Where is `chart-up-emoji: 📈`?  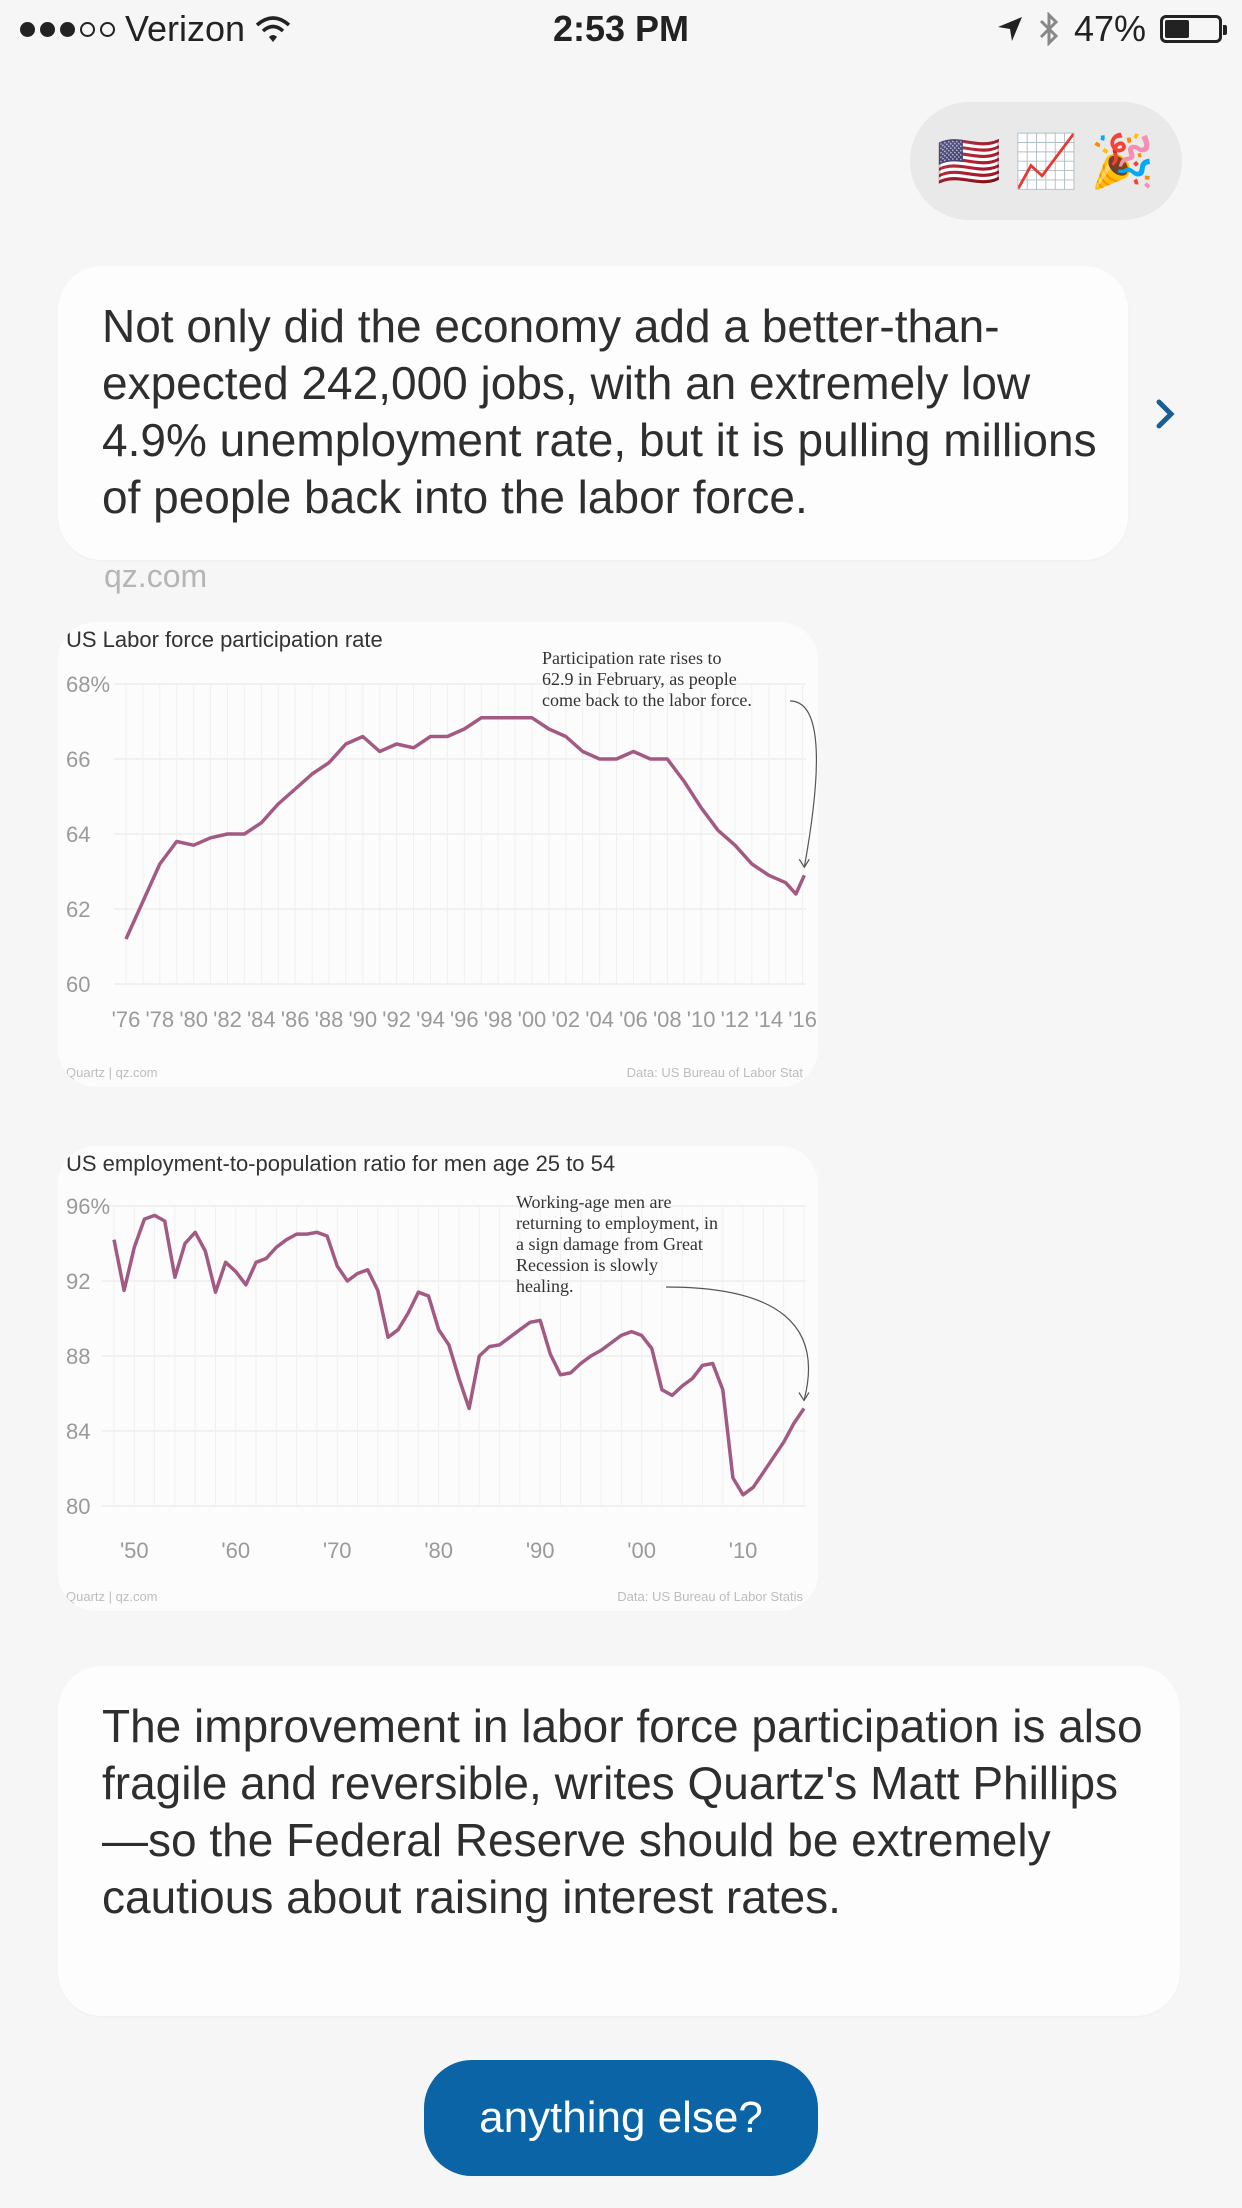
chart-up-emoji: 📈 is located at coordinates (1046, 161).